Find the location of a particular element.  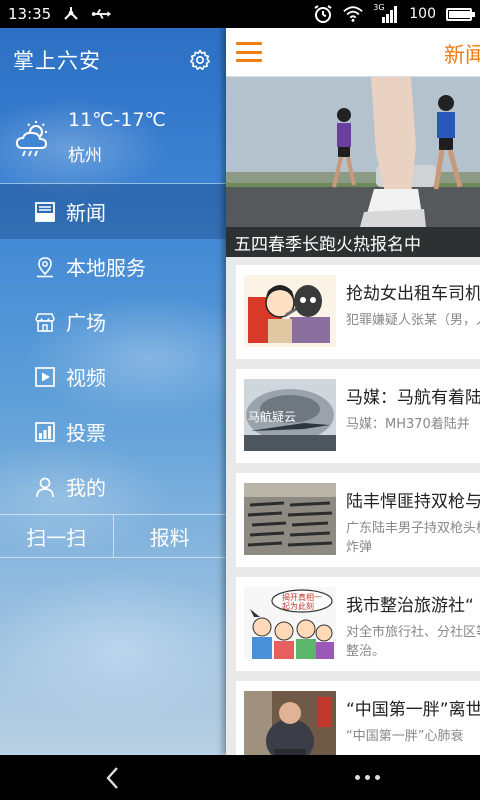

news-item: 马航疑云 马媒：马航有着陆 马媒：MH370着陆并 is located at coordinates (358, 416).